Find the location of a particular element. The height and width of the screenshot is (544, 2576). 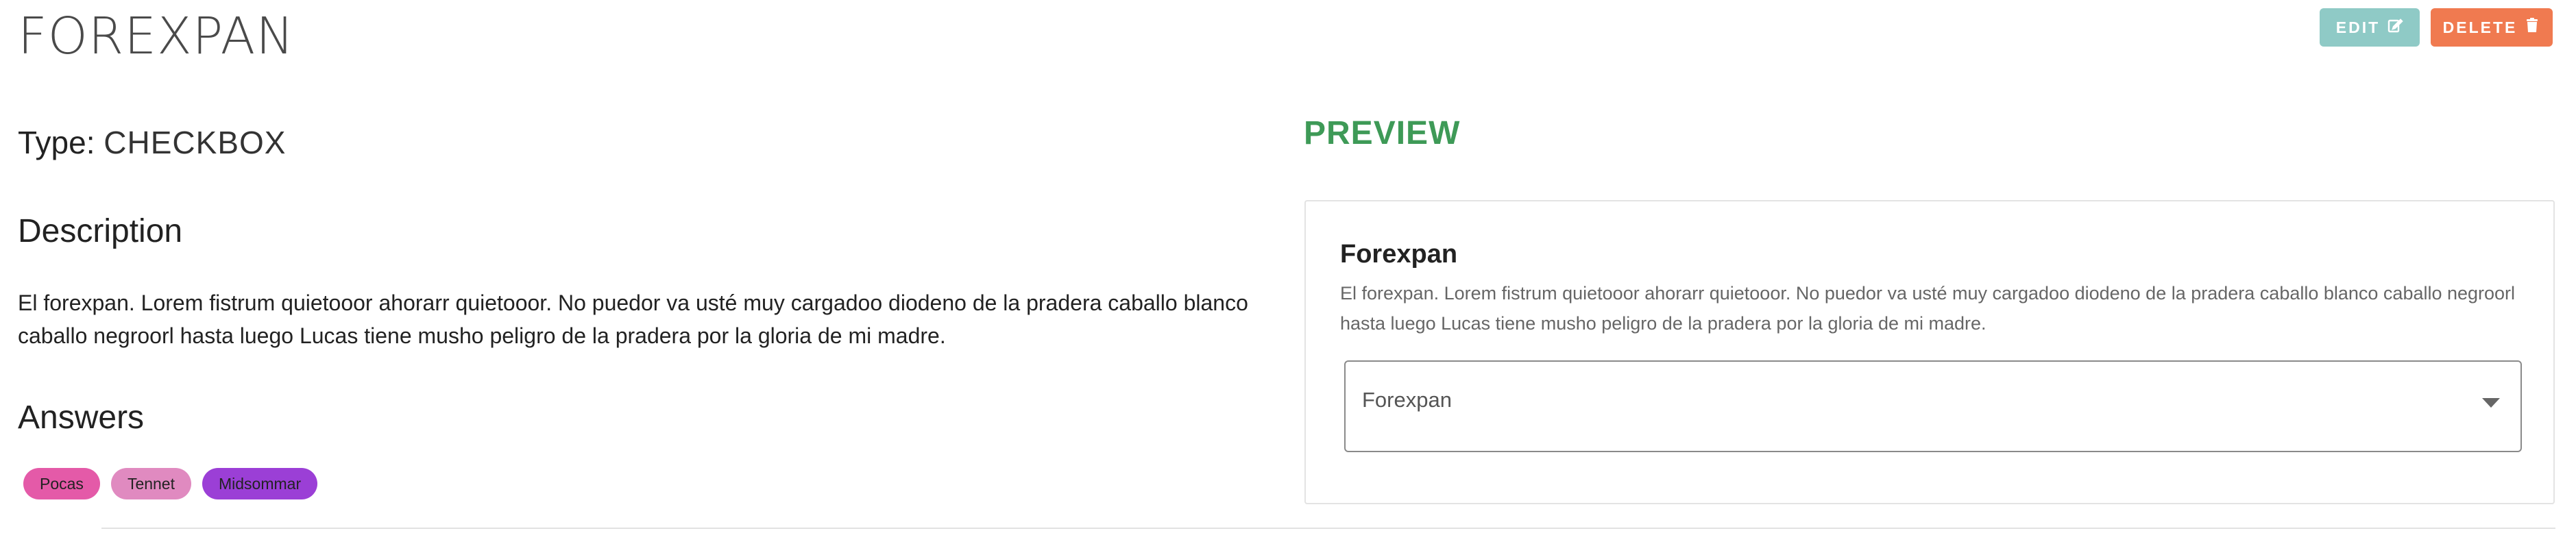

edit-button-label: EDIT is located at coordinates (2358, 27).